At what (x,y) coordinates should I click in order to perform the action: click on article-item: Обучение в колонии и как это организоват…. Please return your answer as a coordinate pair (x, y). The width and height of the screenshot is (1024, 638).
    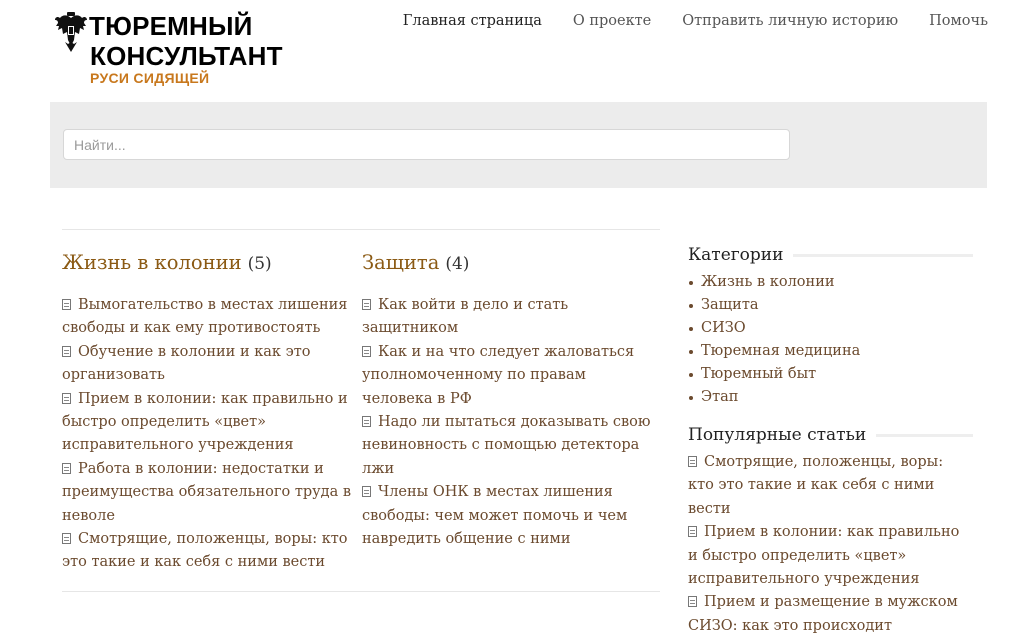
    Looking at the image, I should click on (212, 364).